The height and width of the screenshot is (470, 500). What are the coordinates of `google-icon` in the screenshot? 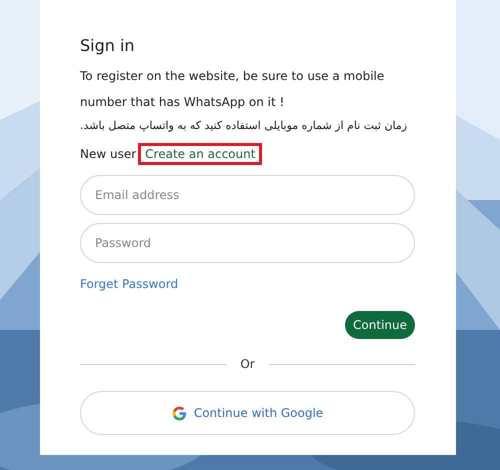 It's located at (179, 413).